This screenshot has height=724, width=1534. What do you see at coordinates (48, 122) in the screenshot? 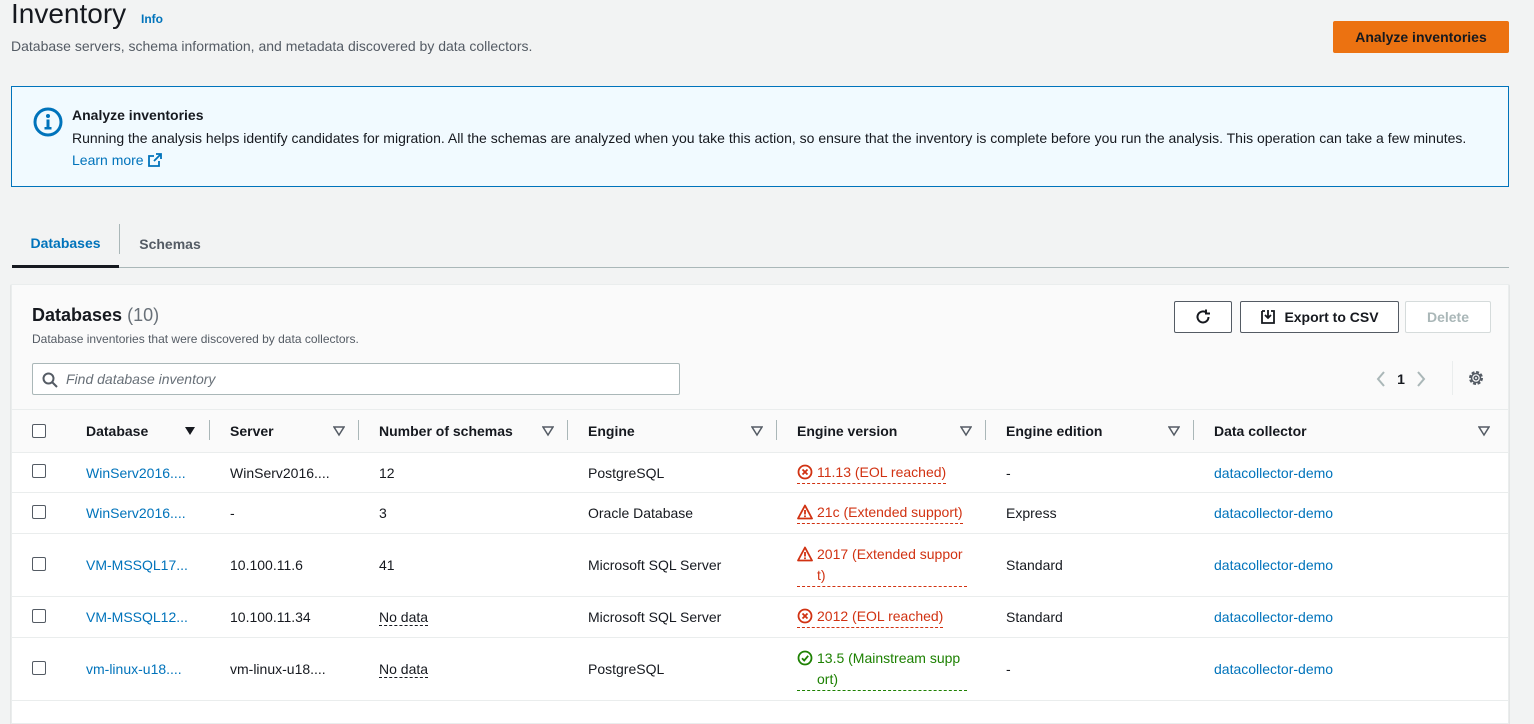
I see `info-icon` at bounding box center [48, 122].